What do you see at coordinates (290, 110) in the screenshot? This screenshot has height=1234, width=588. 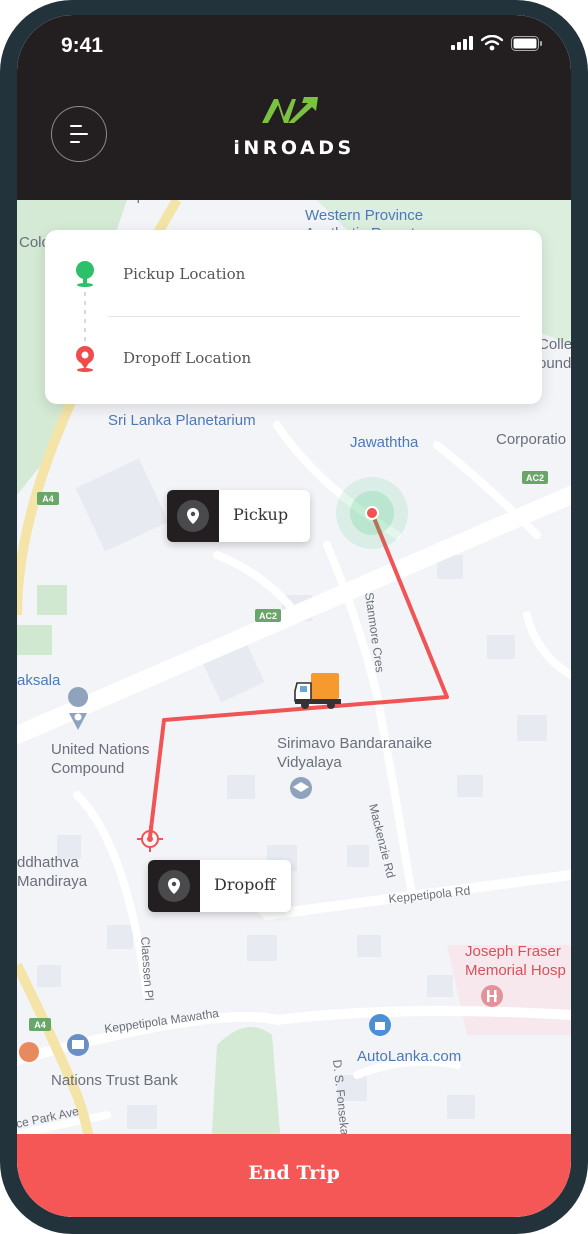 I see `logo-mark-icon` at bounding box center [290, 110].